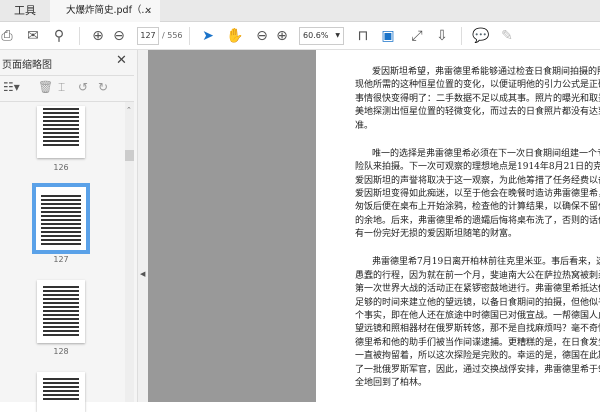 This screenshot has height=412, width=600. I want to click on text-line: 愚蠢的行程，因为就在前一个月，斐迪南大公在萨拉热窝被刺杀。, so click(477, 276).